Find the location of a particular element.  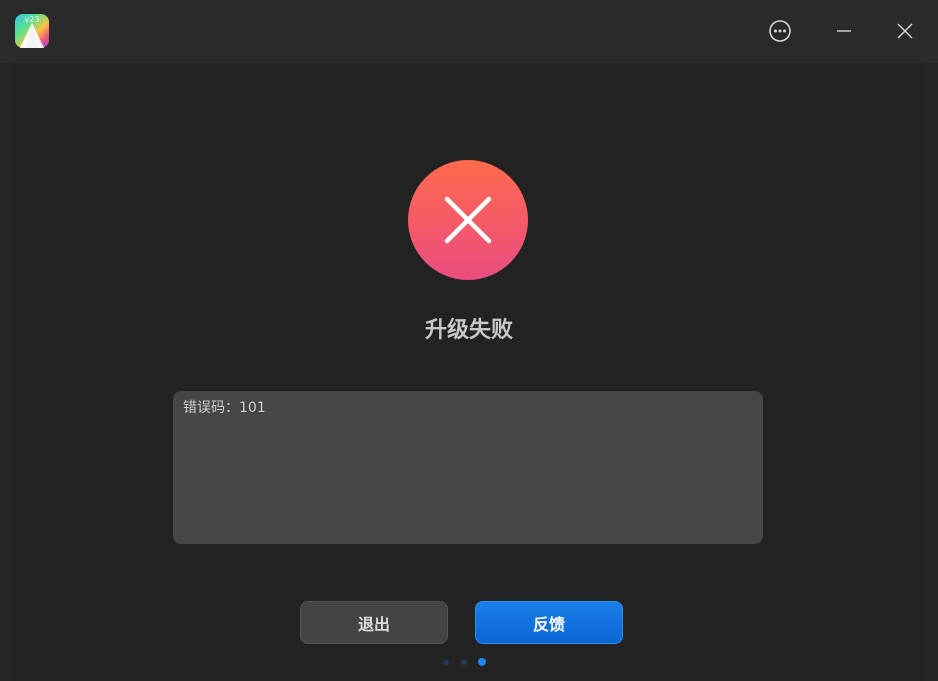

minimize-button is located at coordinates (844, 31).